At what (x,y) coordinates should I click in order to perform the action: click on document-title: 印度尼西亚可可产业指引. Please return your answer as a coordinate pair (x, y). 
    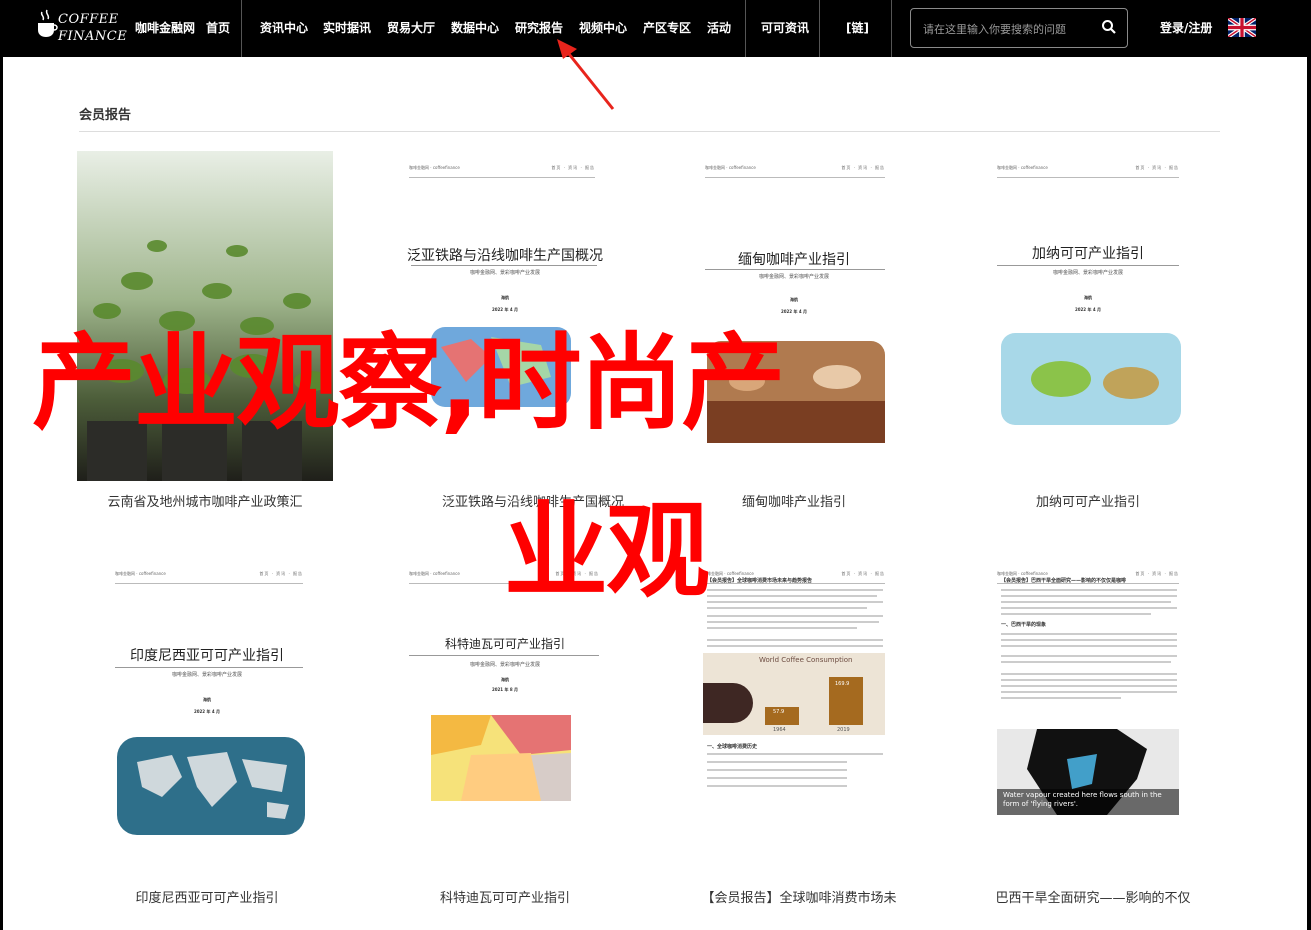
    Looking at the image, I should click on (207, 656).